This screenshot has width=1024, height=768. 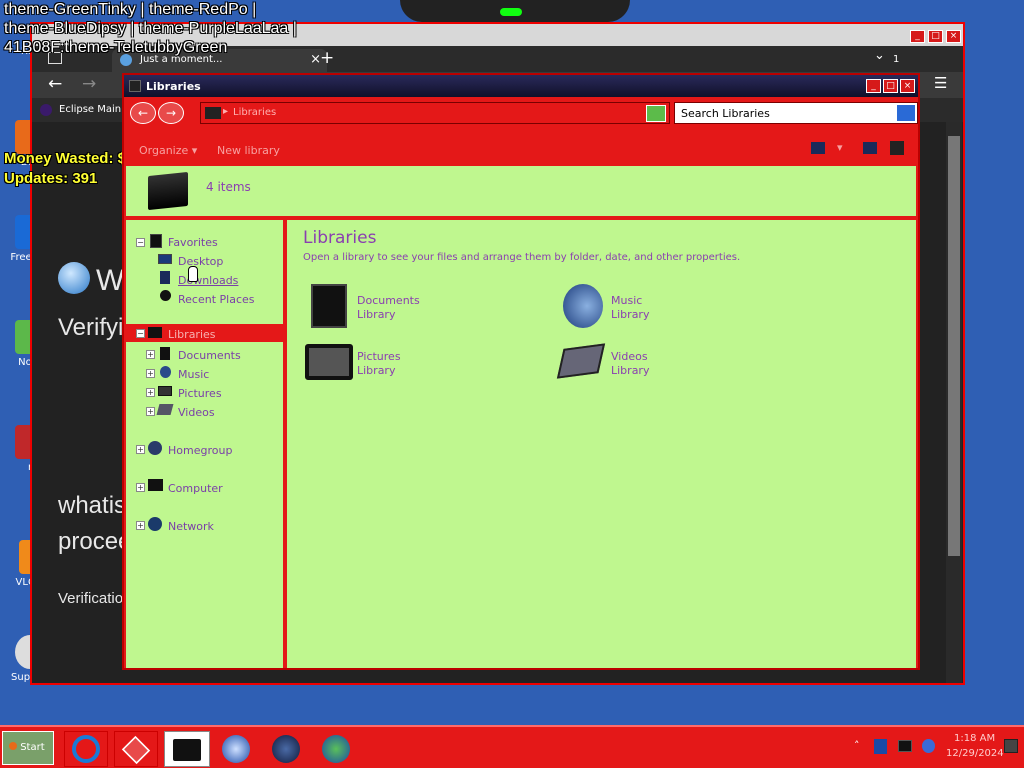 I want to click on clock-date: 12/29/2024, so click(x=975, y=753).